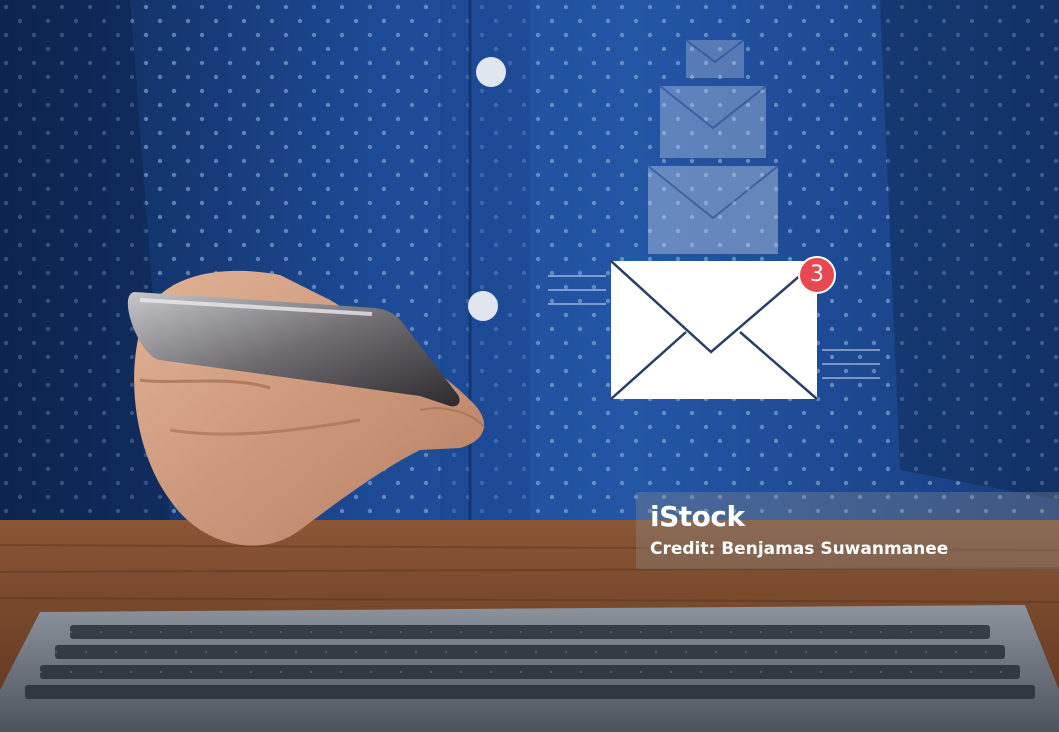  I want to click on envelope-icon, so click(714, 330).